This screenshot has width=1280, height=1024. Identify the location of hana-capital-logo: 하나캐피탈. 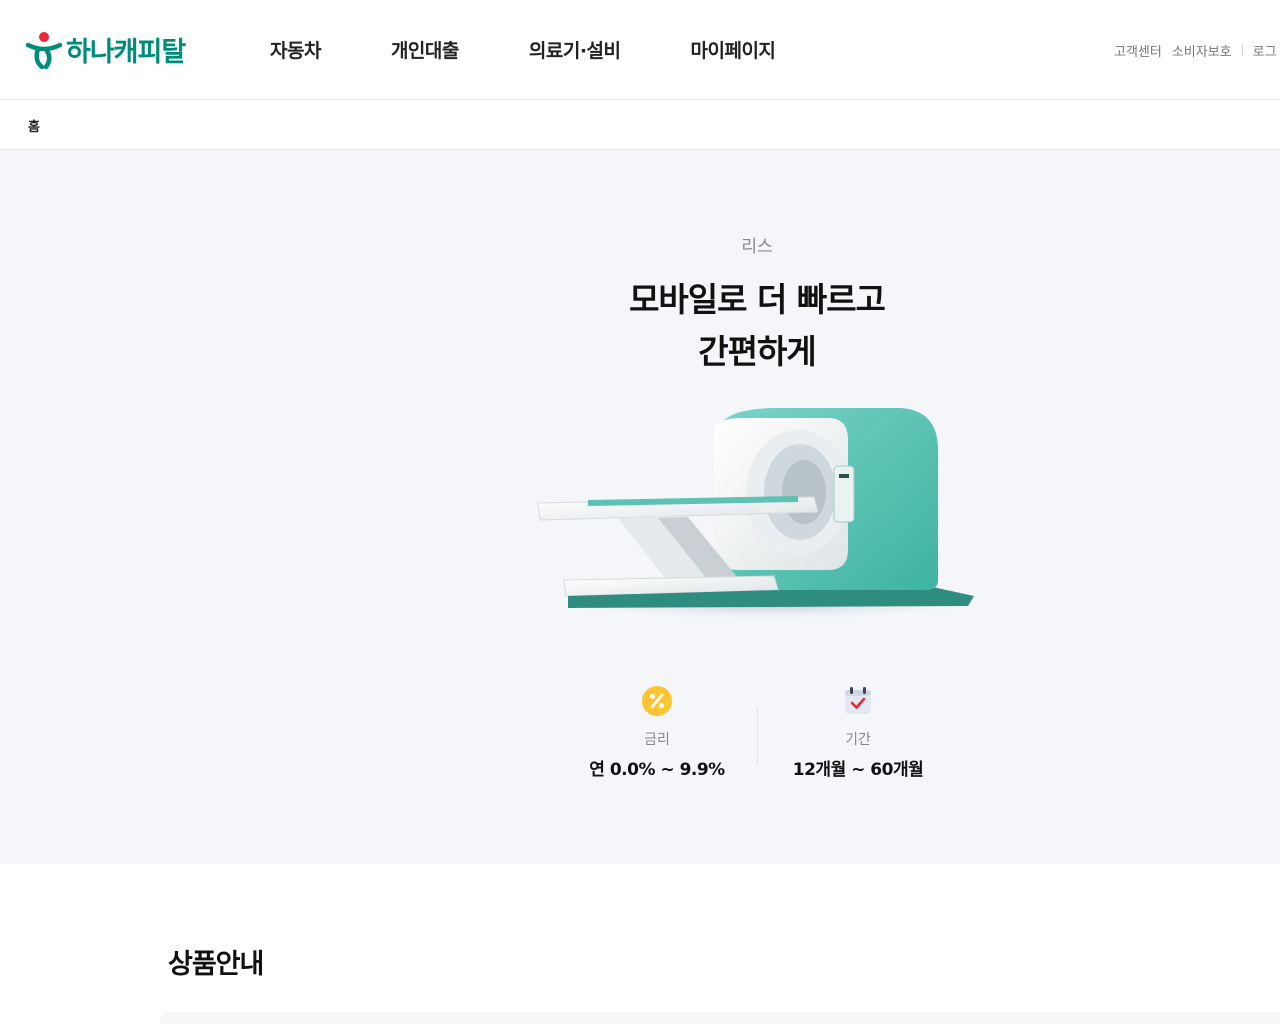
(106, 49).